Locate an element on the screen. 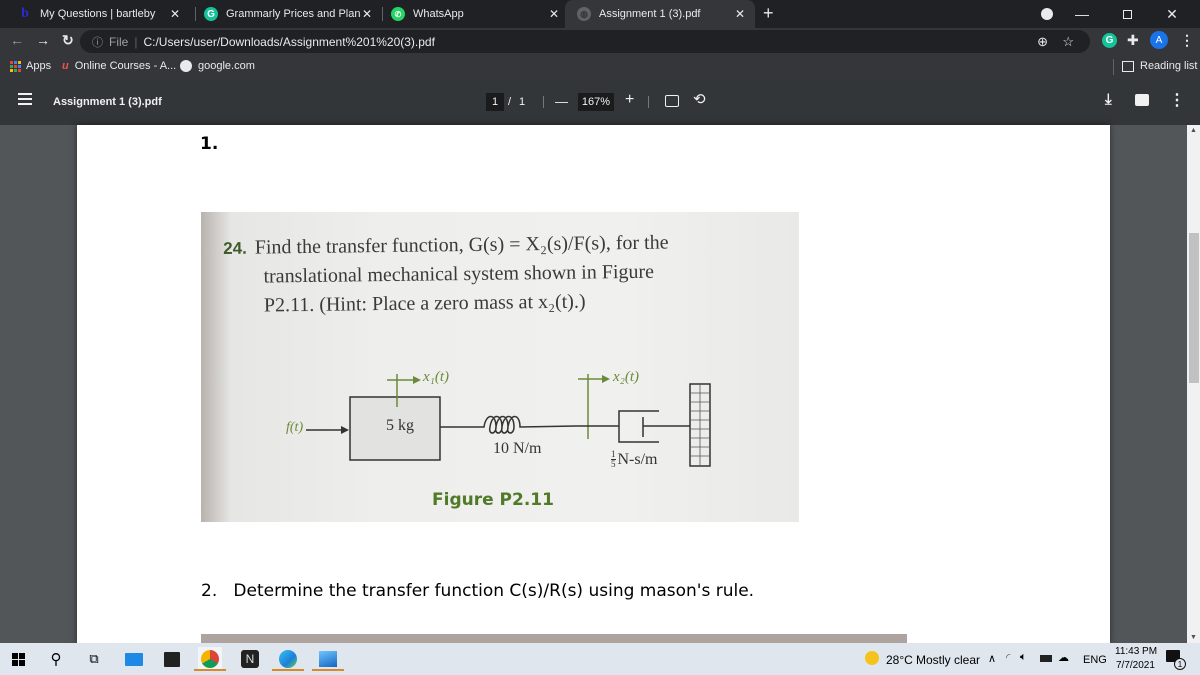  wifi-icon: ◜ is located at coordinates (1008, 657).